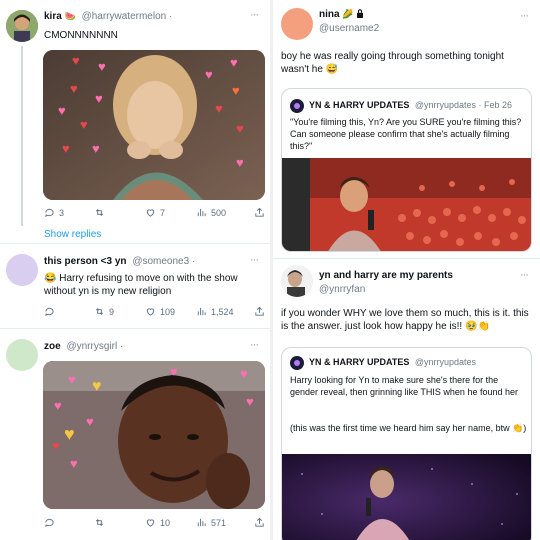 The height and width of the screenshot is (540, 540). Describe the element at coordinates (165, 522) in the screenshot. I see `like-count: 10` at that location.